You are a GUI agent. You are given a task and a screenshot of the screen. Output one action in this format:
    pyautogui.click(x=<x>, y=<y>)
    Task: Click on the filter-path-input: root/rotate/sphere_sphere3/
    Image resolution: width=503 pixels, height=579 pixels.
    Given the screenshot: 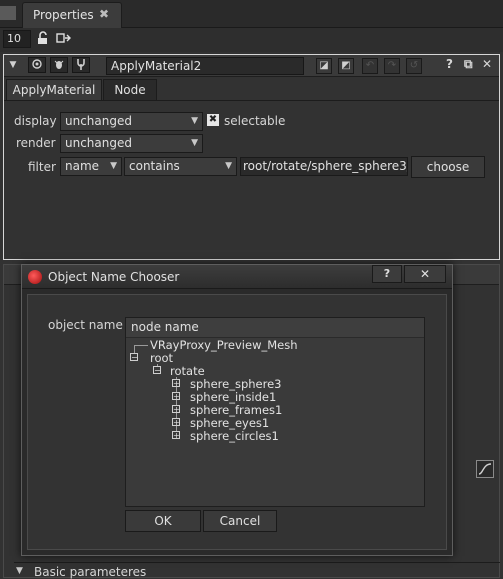 What is the action you would take?
    pyautogui.click(x=324, y=166)
    